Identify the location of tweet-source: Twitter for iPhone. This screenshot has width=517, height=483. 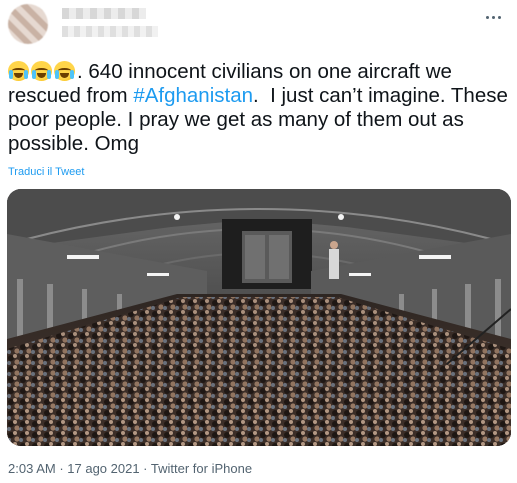
(201, 468).